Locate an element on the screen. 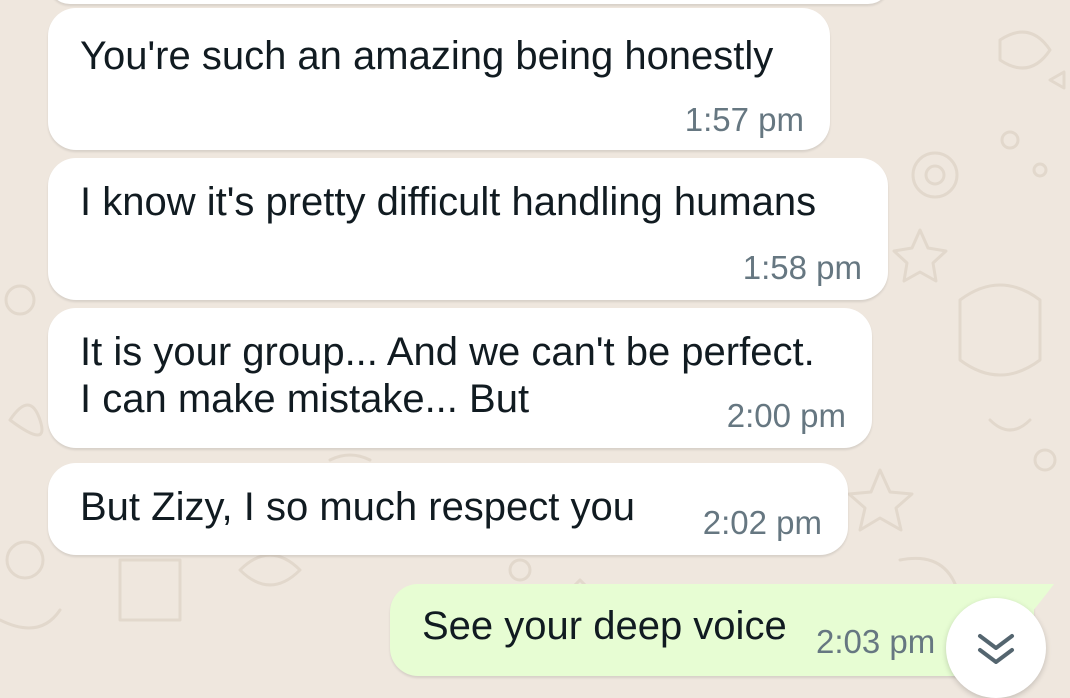 This screenshot has height=698, width=1070. message-time: 1:58 pm is located at coordinates (802, 267).